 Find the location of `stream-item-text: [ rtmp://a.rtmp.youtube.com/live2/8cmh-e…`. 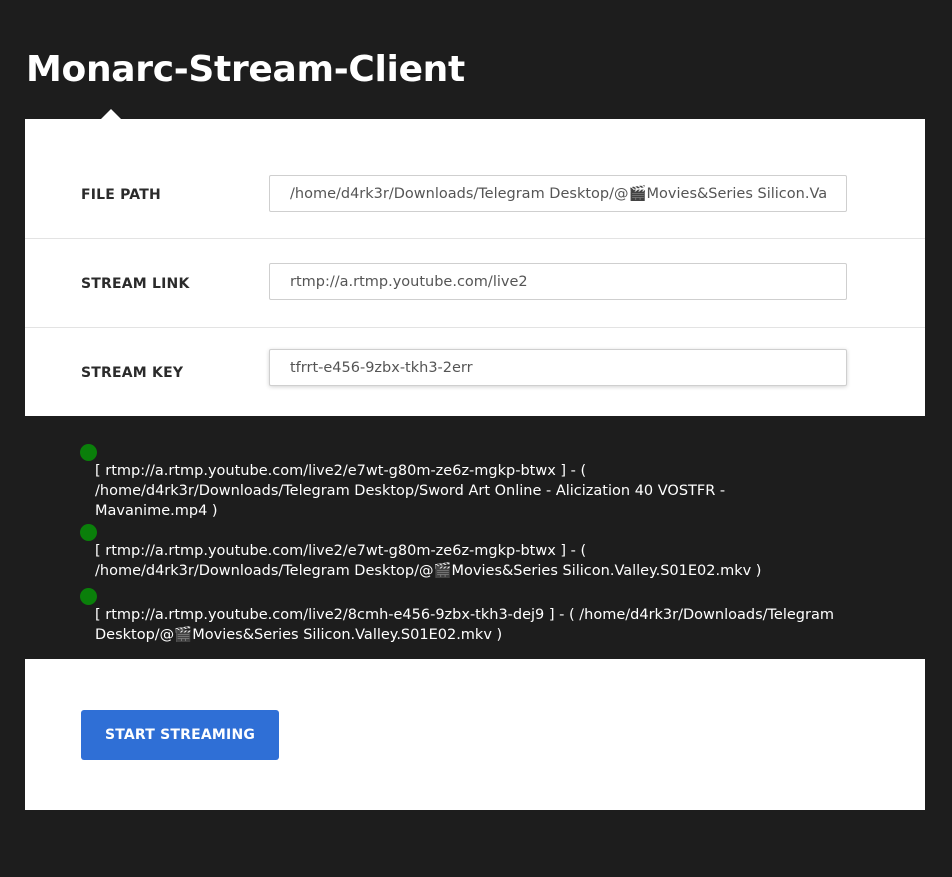

stream-item-text: [ rtmp://a.rtmp.youtube.com/live2/8cmh-e… is located at coordinates (464, 625).